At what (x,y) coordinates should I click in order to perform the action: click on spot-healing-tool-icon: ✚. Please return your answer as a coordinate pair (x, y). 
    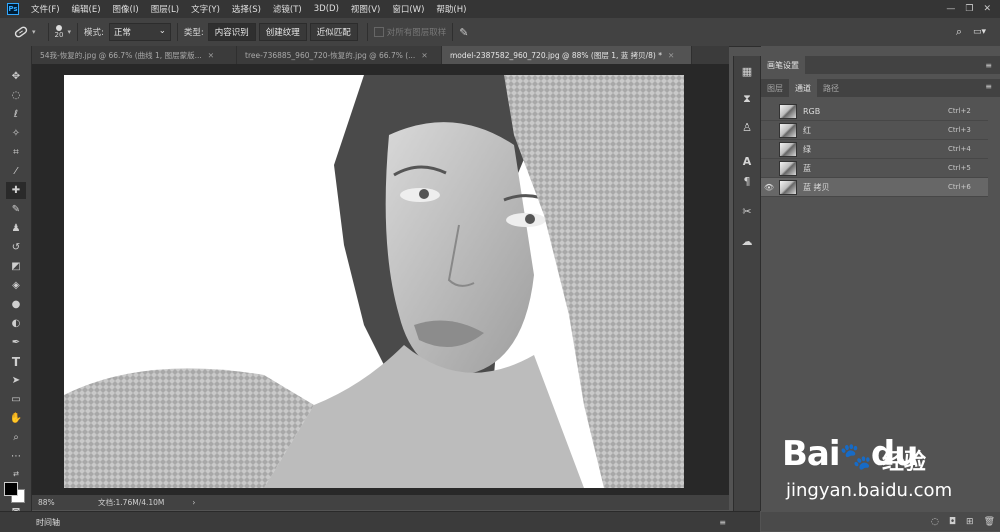
    Looking at the image, I should click on (16, 190).